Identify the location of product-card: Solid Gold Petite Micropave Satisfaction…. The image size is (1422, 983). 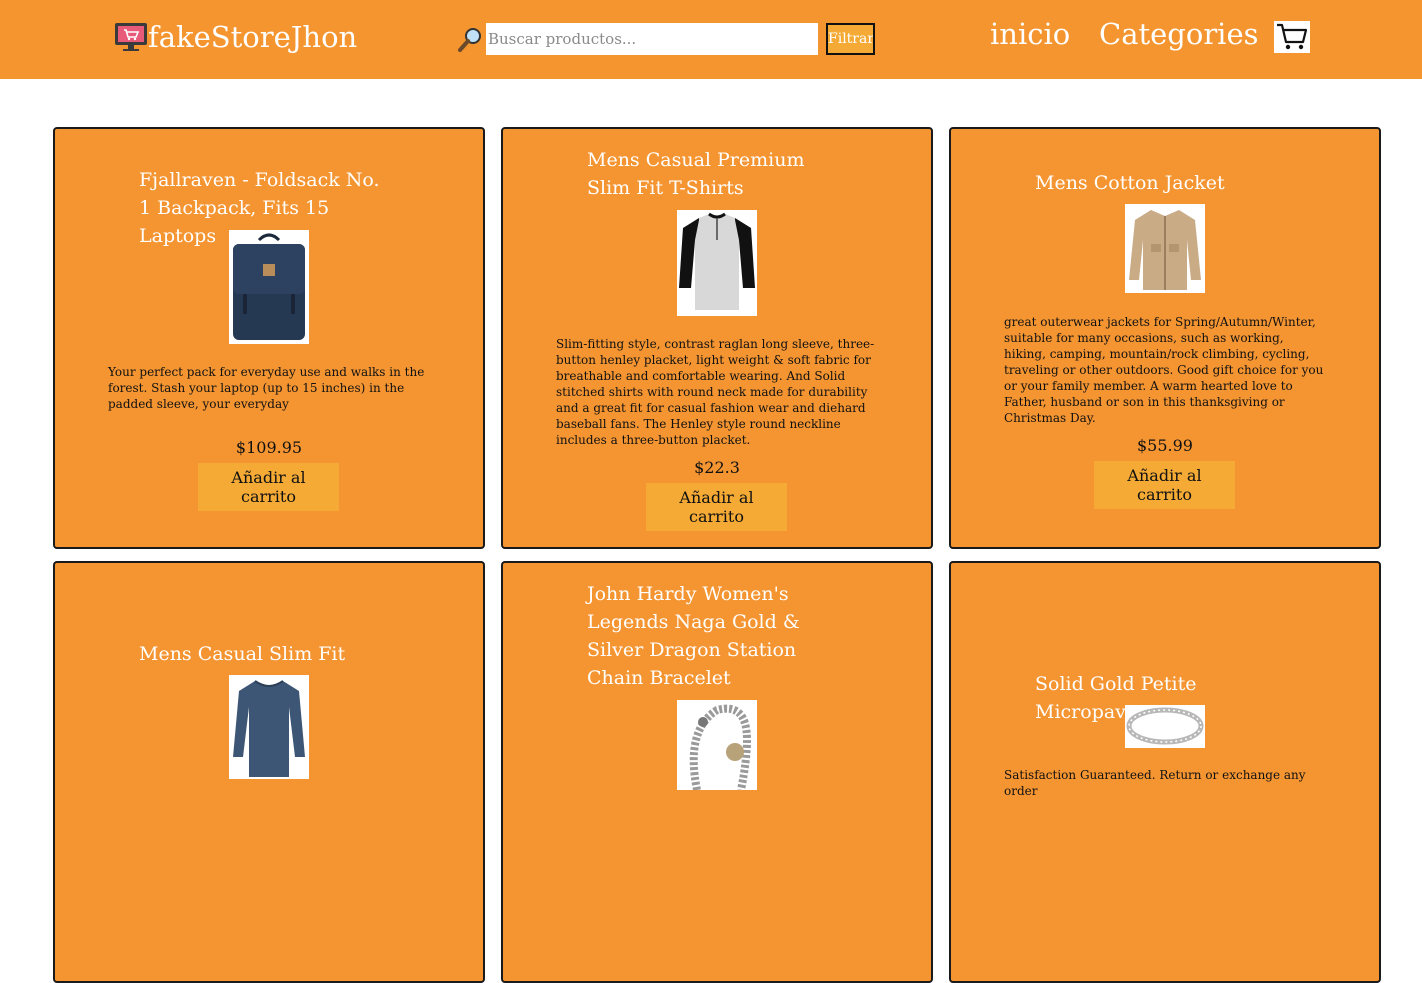
(1165, 772).